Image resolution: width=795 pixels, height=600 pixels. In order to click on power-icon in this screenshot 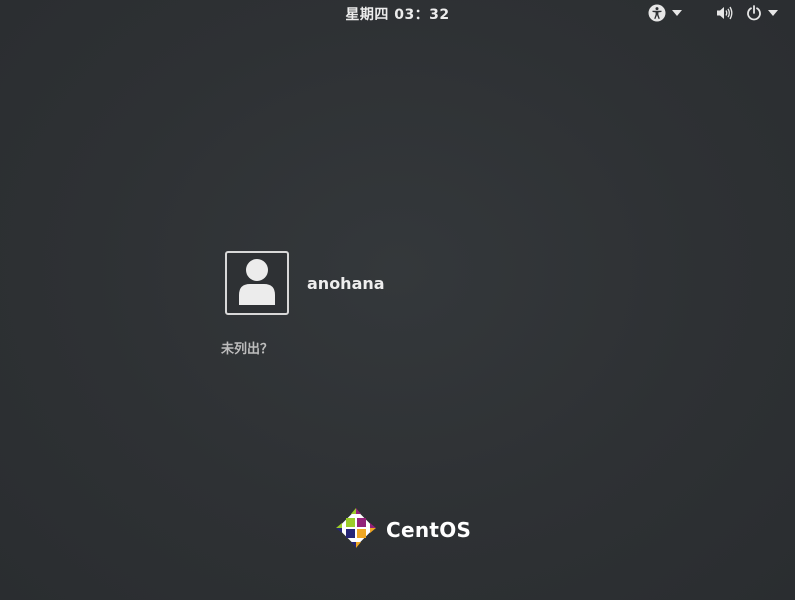, I will do `click(754, 13)`.